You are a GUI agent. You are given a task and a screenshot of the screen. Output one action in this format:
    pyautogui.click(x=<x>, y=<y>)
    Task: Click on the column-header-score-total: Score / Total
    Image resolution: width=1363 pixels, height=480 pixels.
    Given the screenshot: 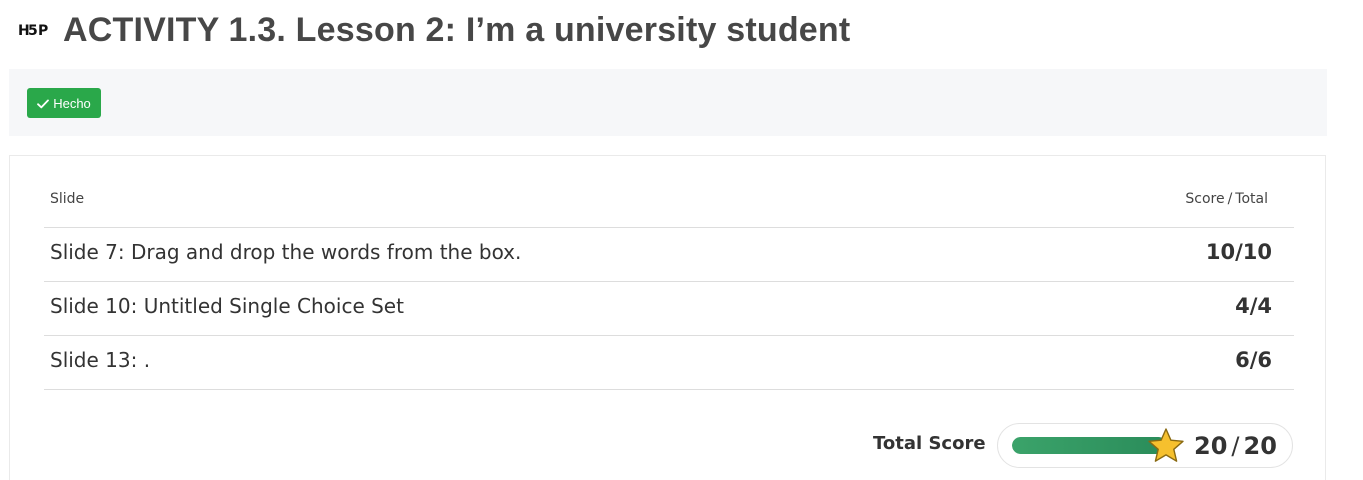 What is the action you would take?
    pyautogui.click(x=1226, y=199)
    